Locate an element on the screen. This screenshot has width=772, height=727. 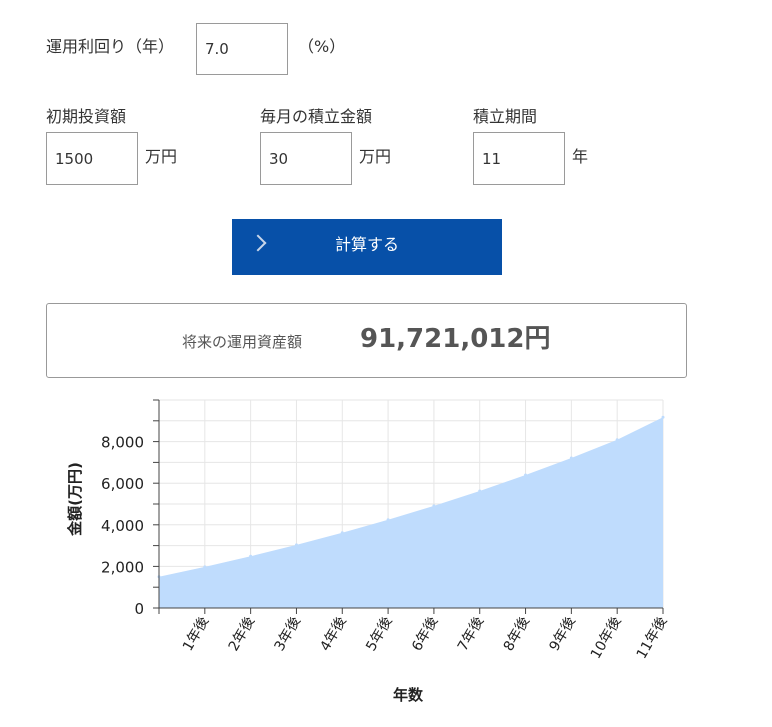
x-axis-title: 年数 is located at coordinates (408, 695).